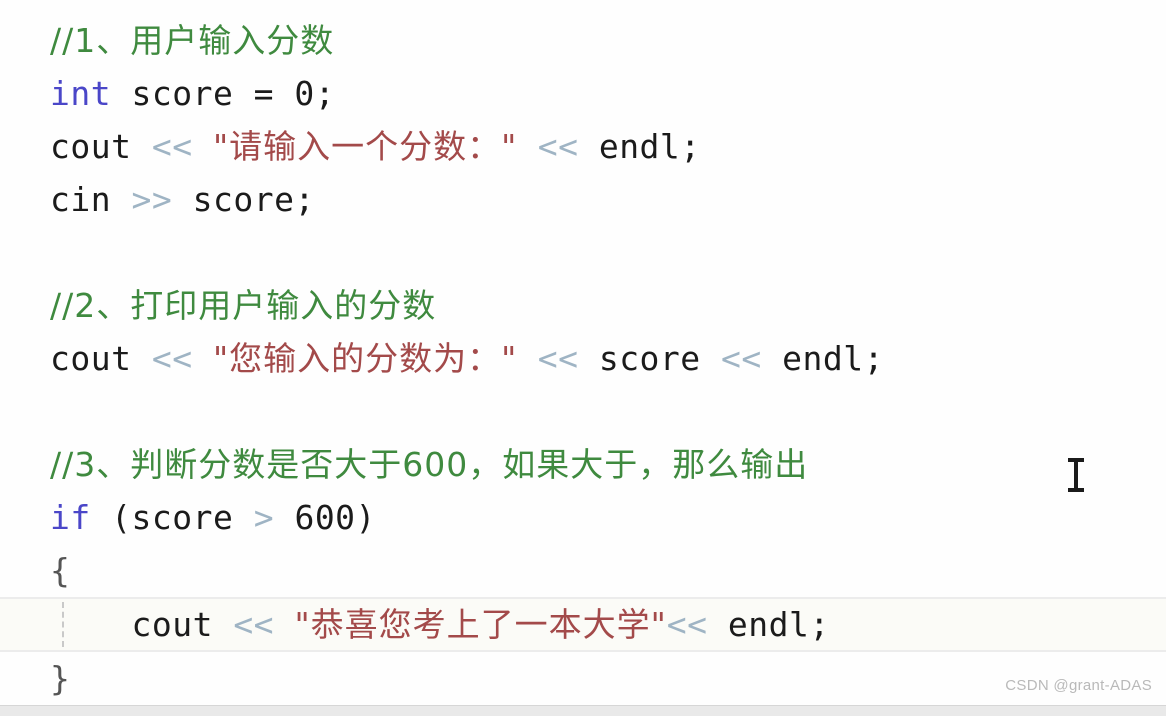 The image size is (1166, 716). I want to click on token-comment: //3、判断分数是否大于600，如果大于，那么输出, so click(429, 464).